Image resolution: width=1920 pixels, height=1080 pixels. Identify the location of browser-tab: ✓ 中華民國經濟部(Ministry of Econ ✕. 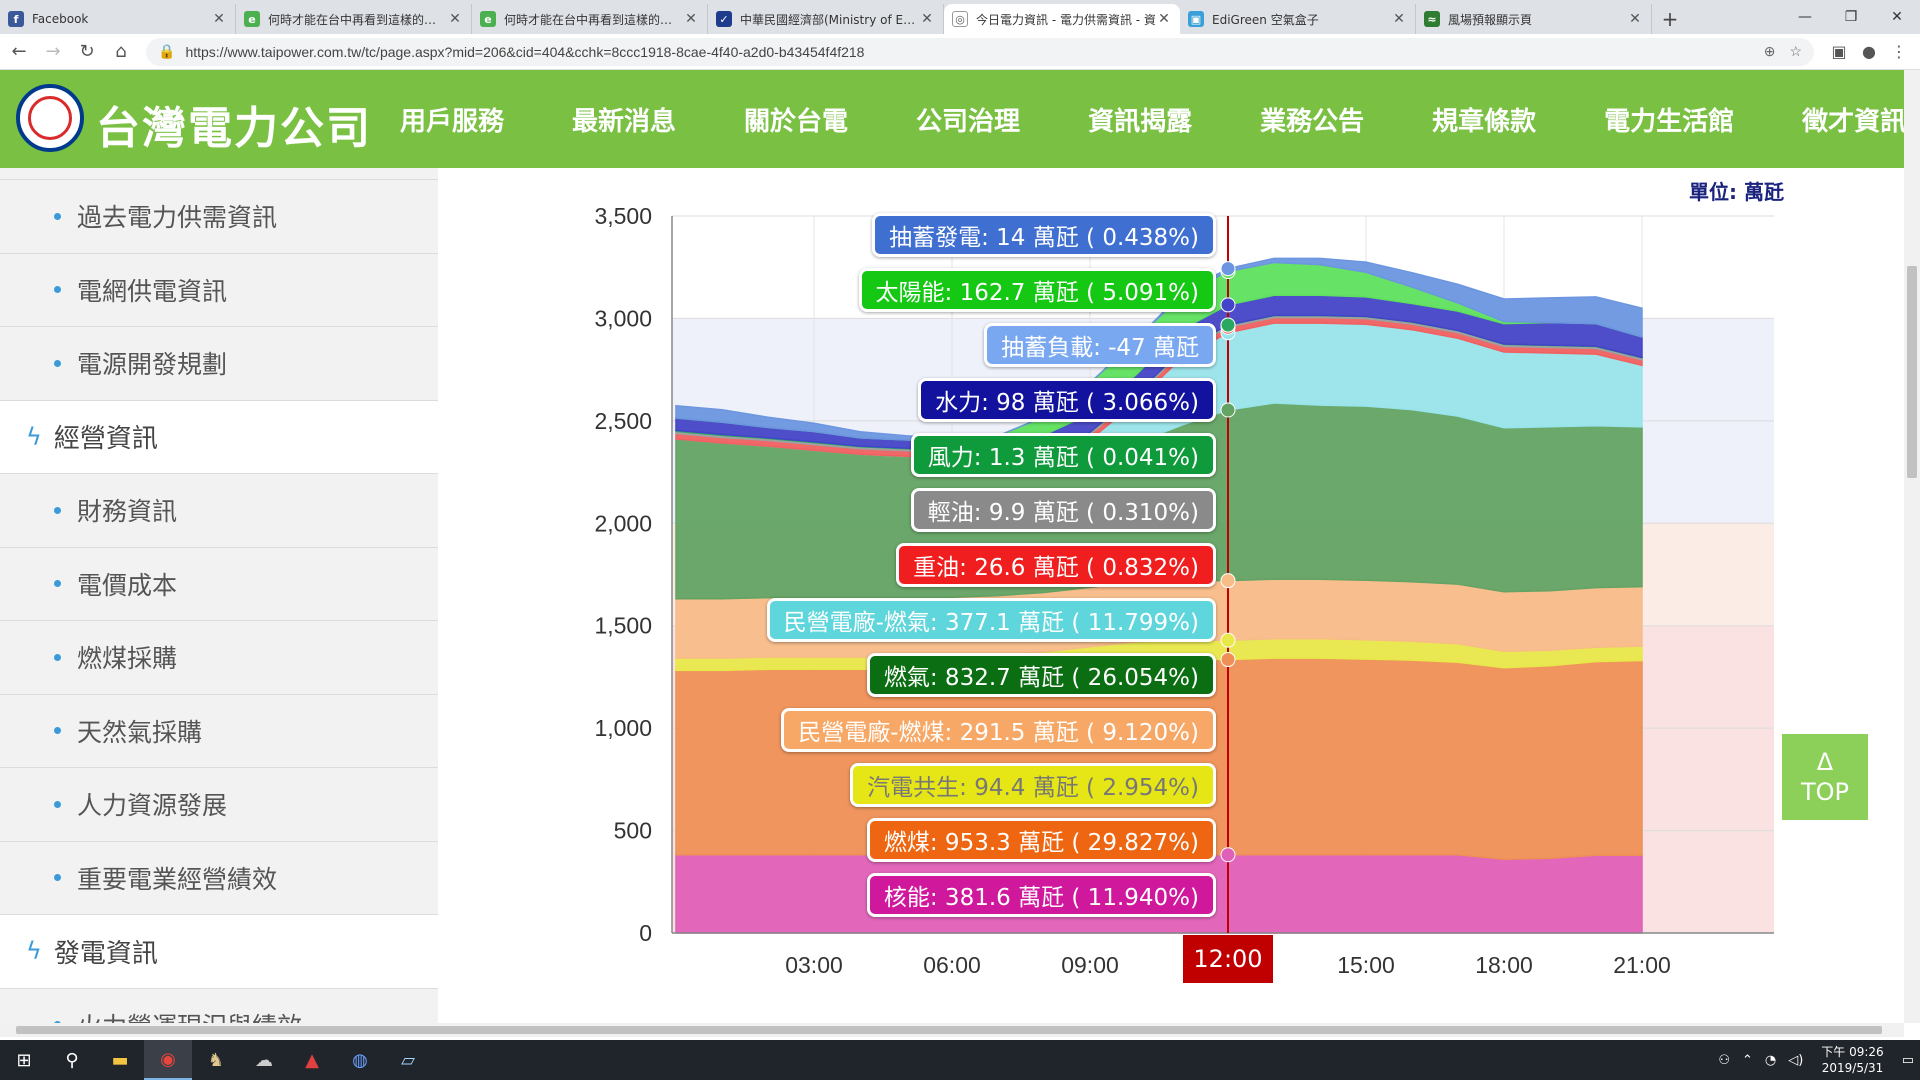
(826, 19).